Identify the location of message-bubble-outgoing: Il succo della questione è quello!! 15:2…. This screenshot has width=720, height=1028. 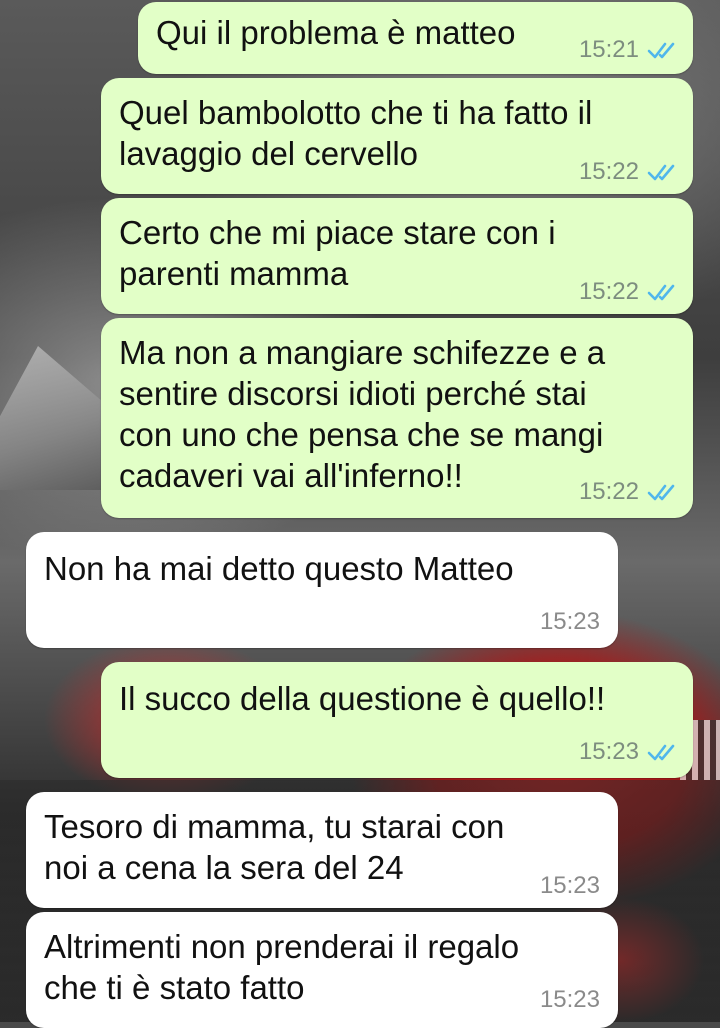
(397, 720).